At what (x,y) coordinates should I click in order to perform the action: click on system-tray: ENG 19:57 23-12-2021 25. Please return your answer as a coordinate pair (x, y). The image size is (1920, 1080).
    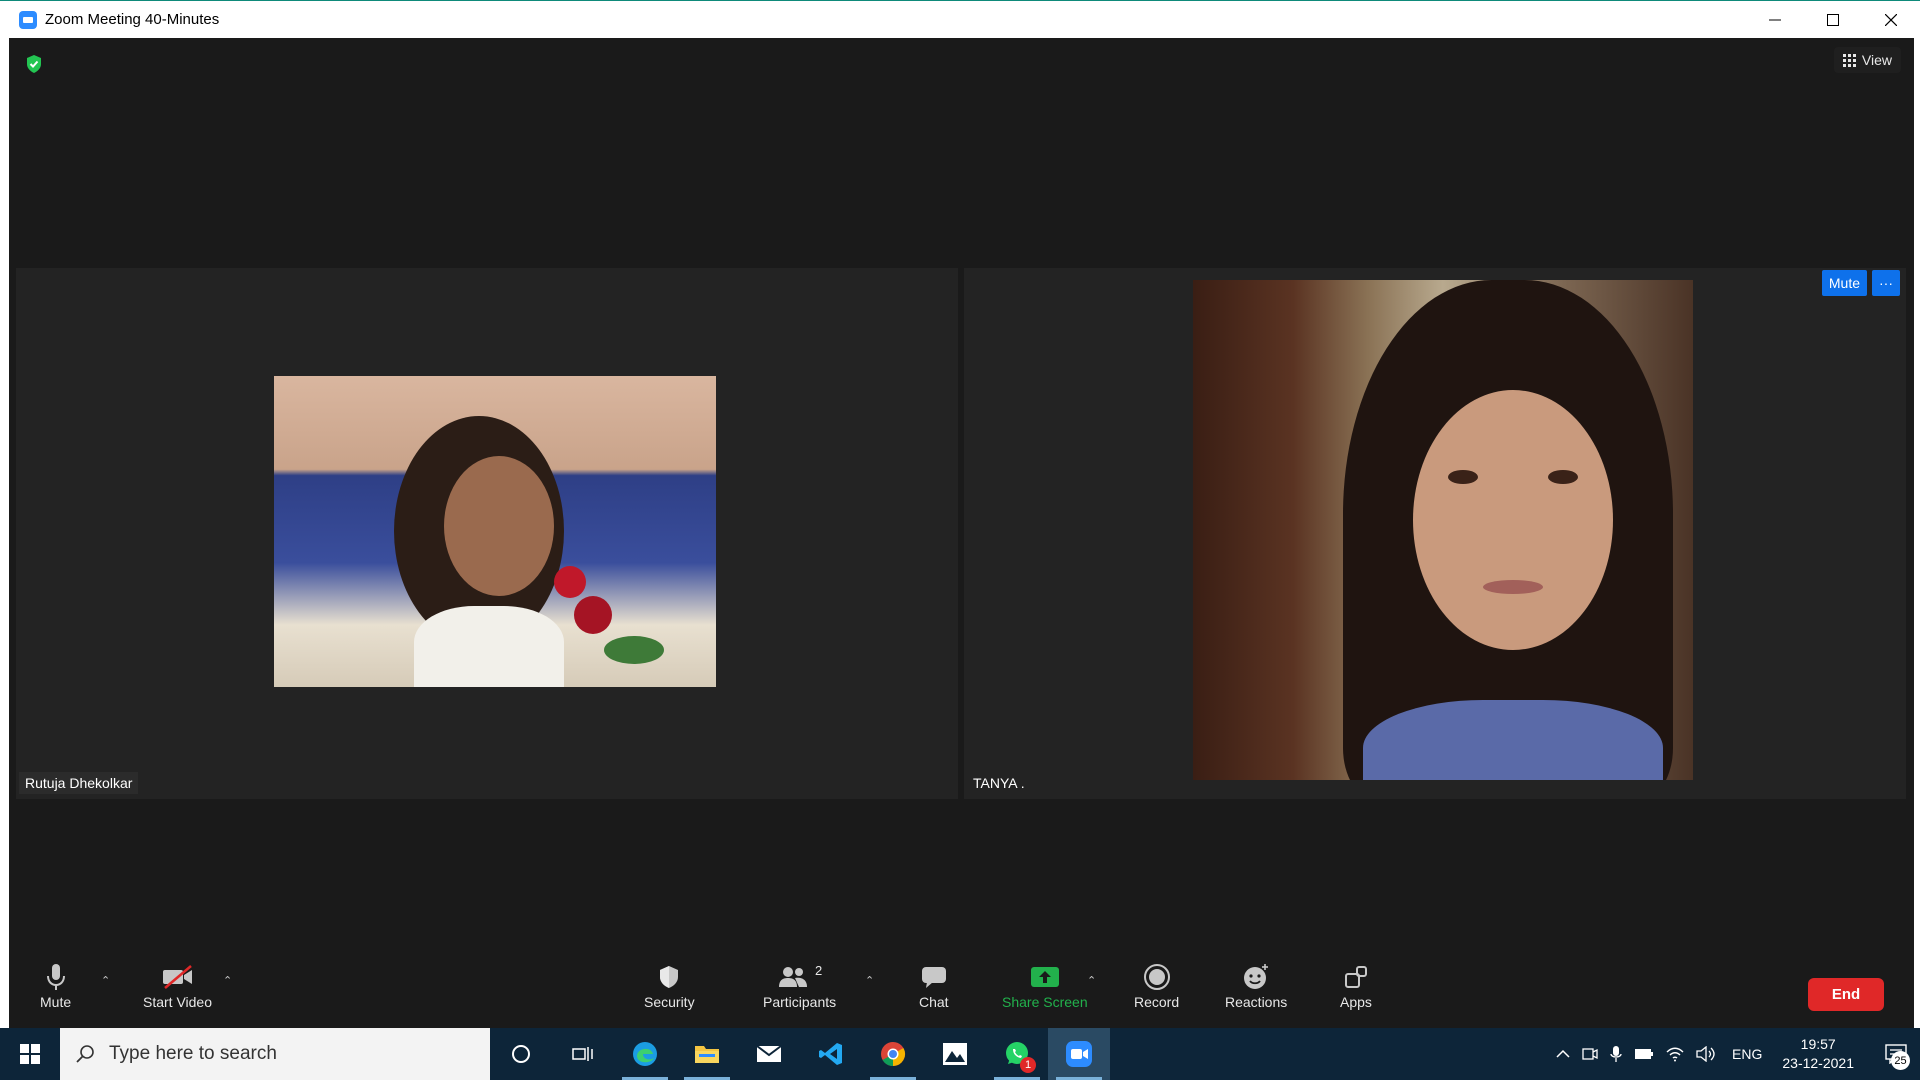
    Looking at the image, I should click on (1735, 1054).